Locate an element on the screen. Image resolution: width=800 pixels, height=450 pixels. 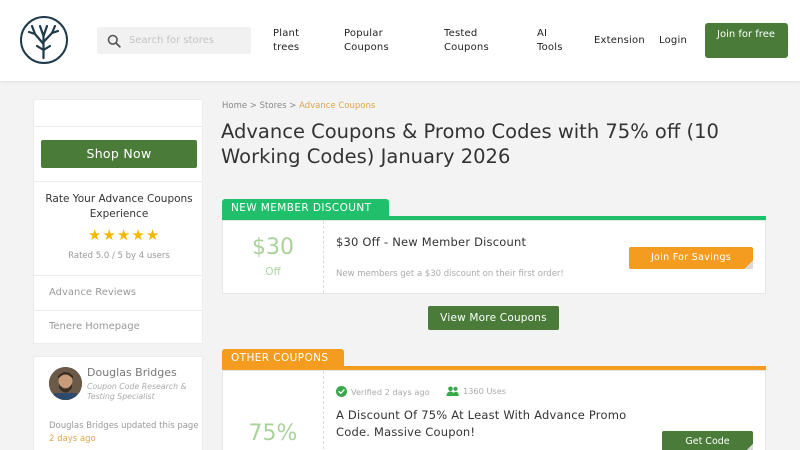
search-icon is located at coordinates (114, 41).